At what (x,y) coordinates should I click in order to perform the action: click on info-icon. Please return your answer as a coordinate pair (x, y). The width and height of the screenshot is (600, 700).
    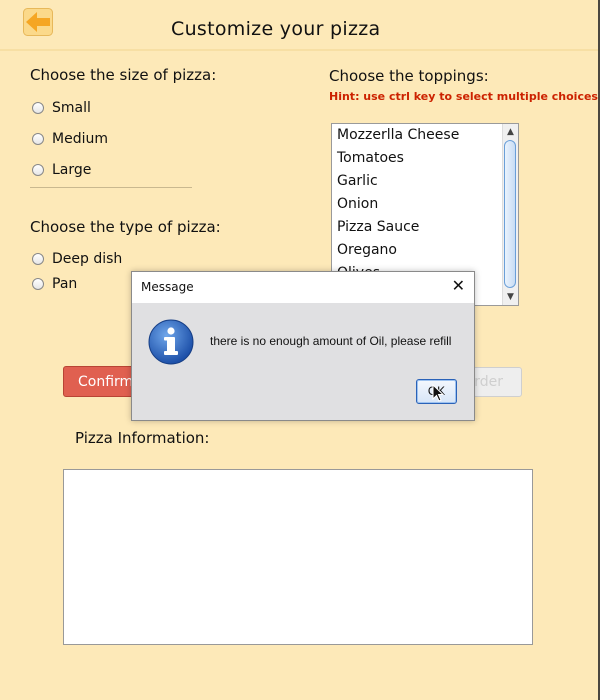
    Looking at the image, I should click on (171, 342).